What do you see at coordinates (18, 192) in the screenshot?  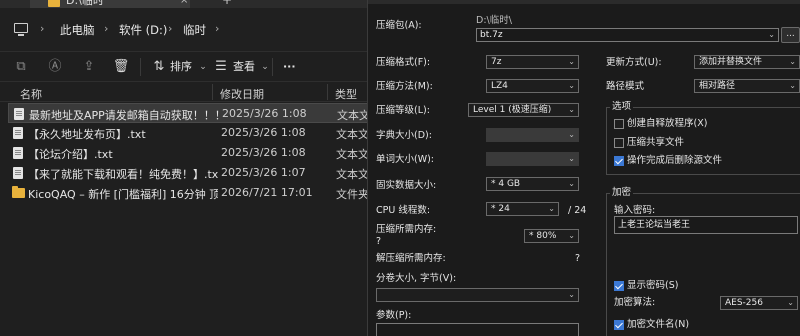 I see `folder-icon` at bounding box center [18, 192].